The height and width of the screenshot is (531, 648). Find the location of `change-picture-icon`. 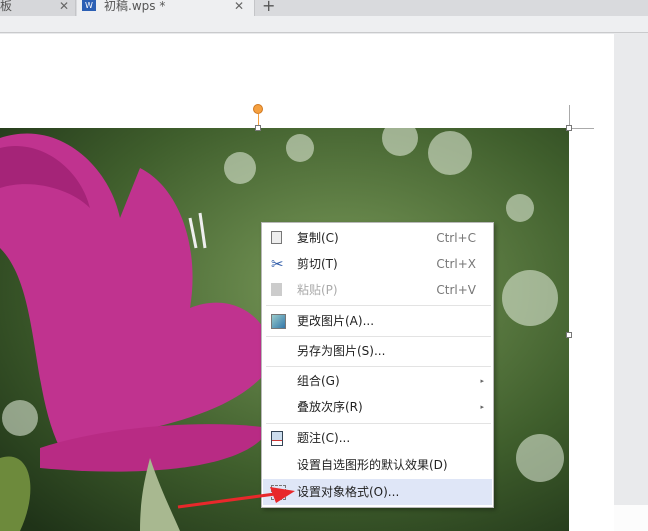

change-picture-icon is located at coordinates (278, 321).